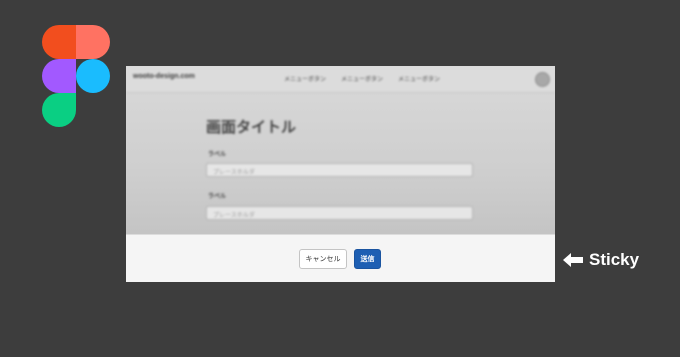 Image resolution: width=680 pixels, height=357 pixels. What do you see at coordinates (323, 259) in the screenshot?
I see `cancel-button: キャンセル` at bounding box center [323, 259].